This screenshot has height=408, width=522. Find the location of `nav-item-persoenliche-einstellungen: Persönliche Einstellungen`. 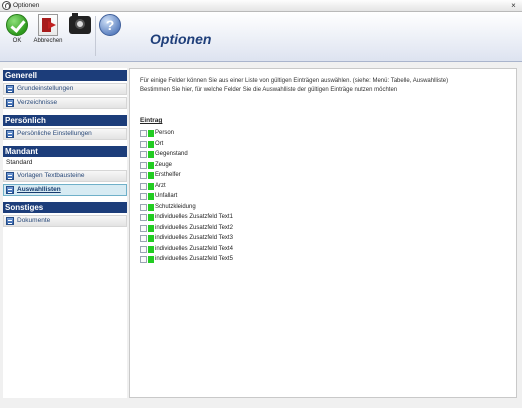

nav-item-persoenliche-einstellungen: Persönliche Einstellungen is located at coordinates (65, 134).